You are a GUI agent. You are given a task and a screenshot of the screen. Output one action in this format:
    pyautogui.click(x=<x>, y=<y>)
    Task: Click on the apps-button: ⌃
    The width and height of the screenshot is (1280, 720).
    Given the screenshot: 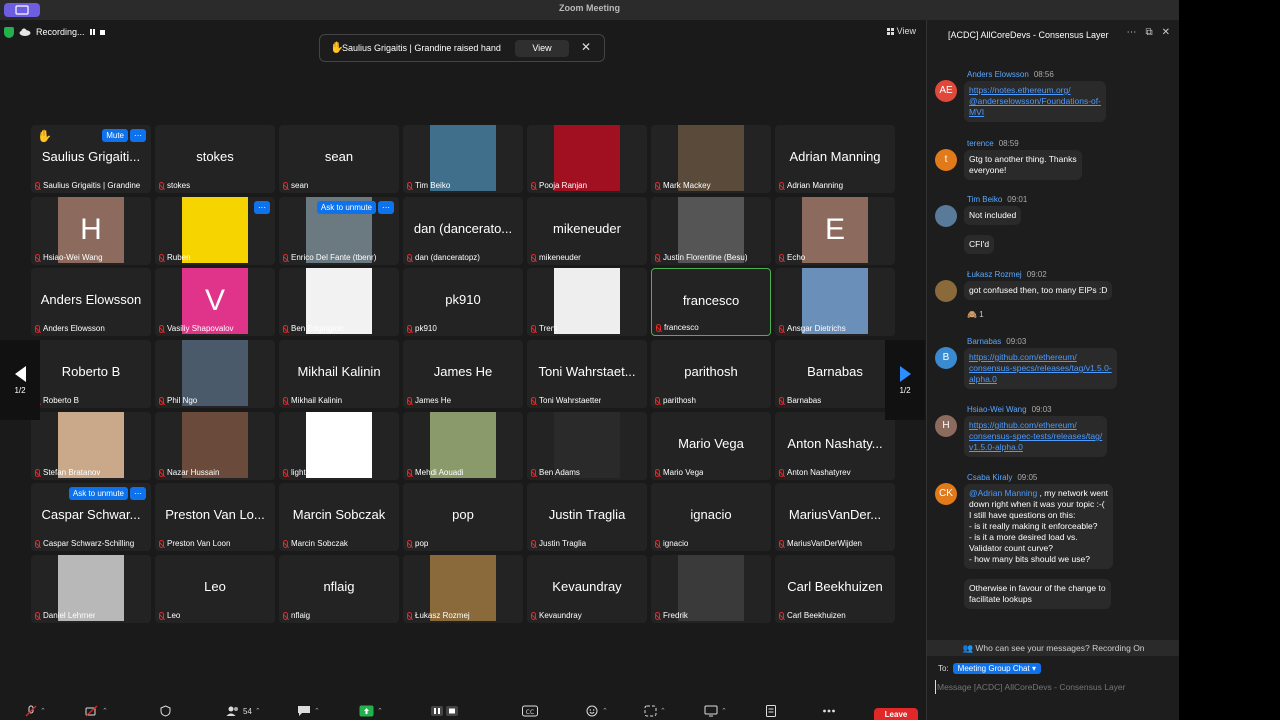 What is the action you would take?
    pyautogui.click(x=655, y=711)
    